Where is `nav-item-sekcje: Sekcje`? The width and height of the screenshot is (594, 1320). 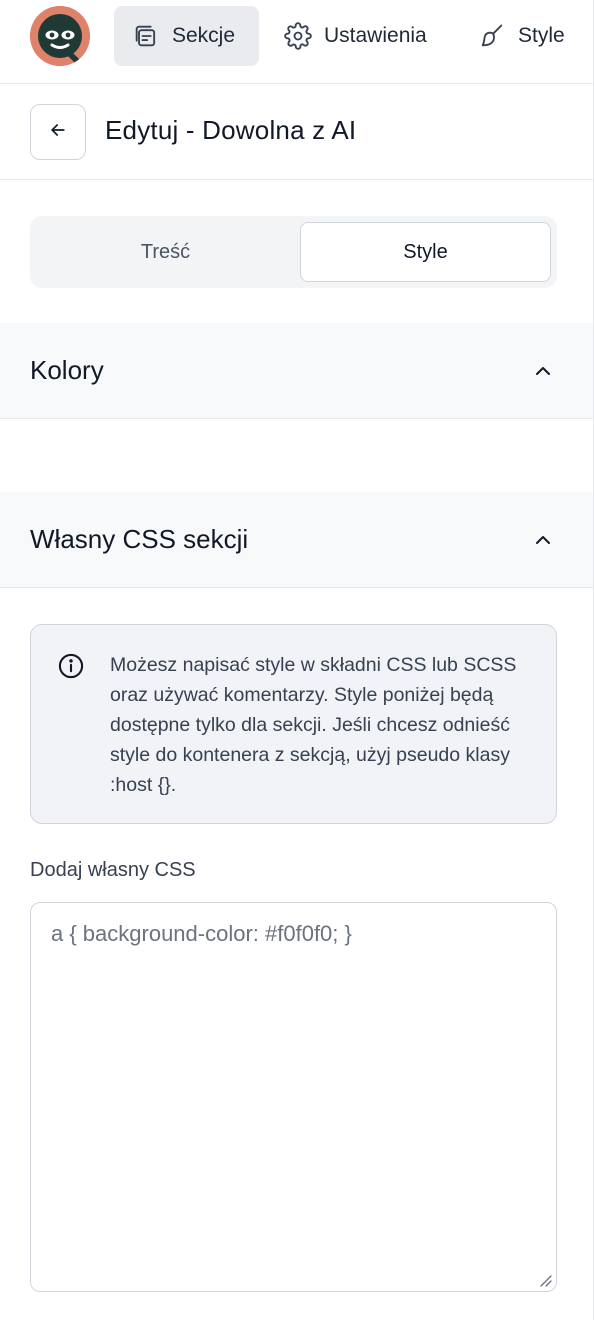 nav-item-sekcje: Sekcje is located at coordinates (186, 36).